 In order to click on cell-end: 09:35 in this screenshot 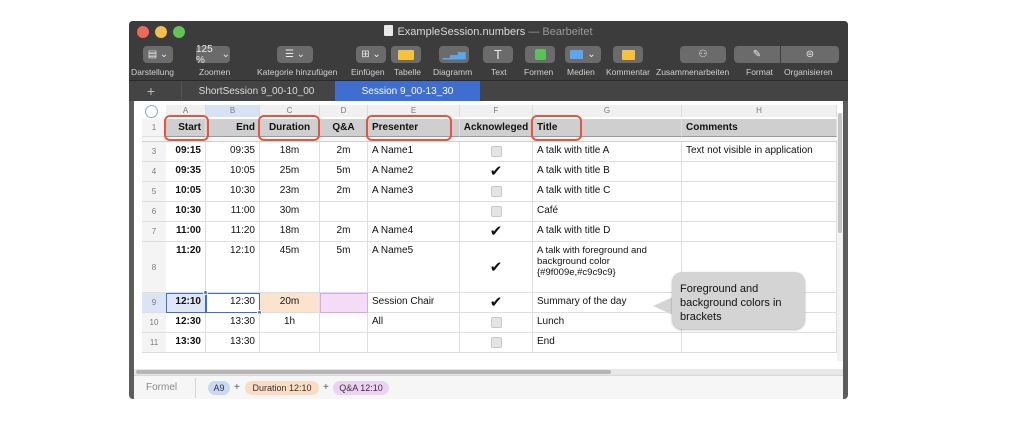, I will do `click(233, 152)`.